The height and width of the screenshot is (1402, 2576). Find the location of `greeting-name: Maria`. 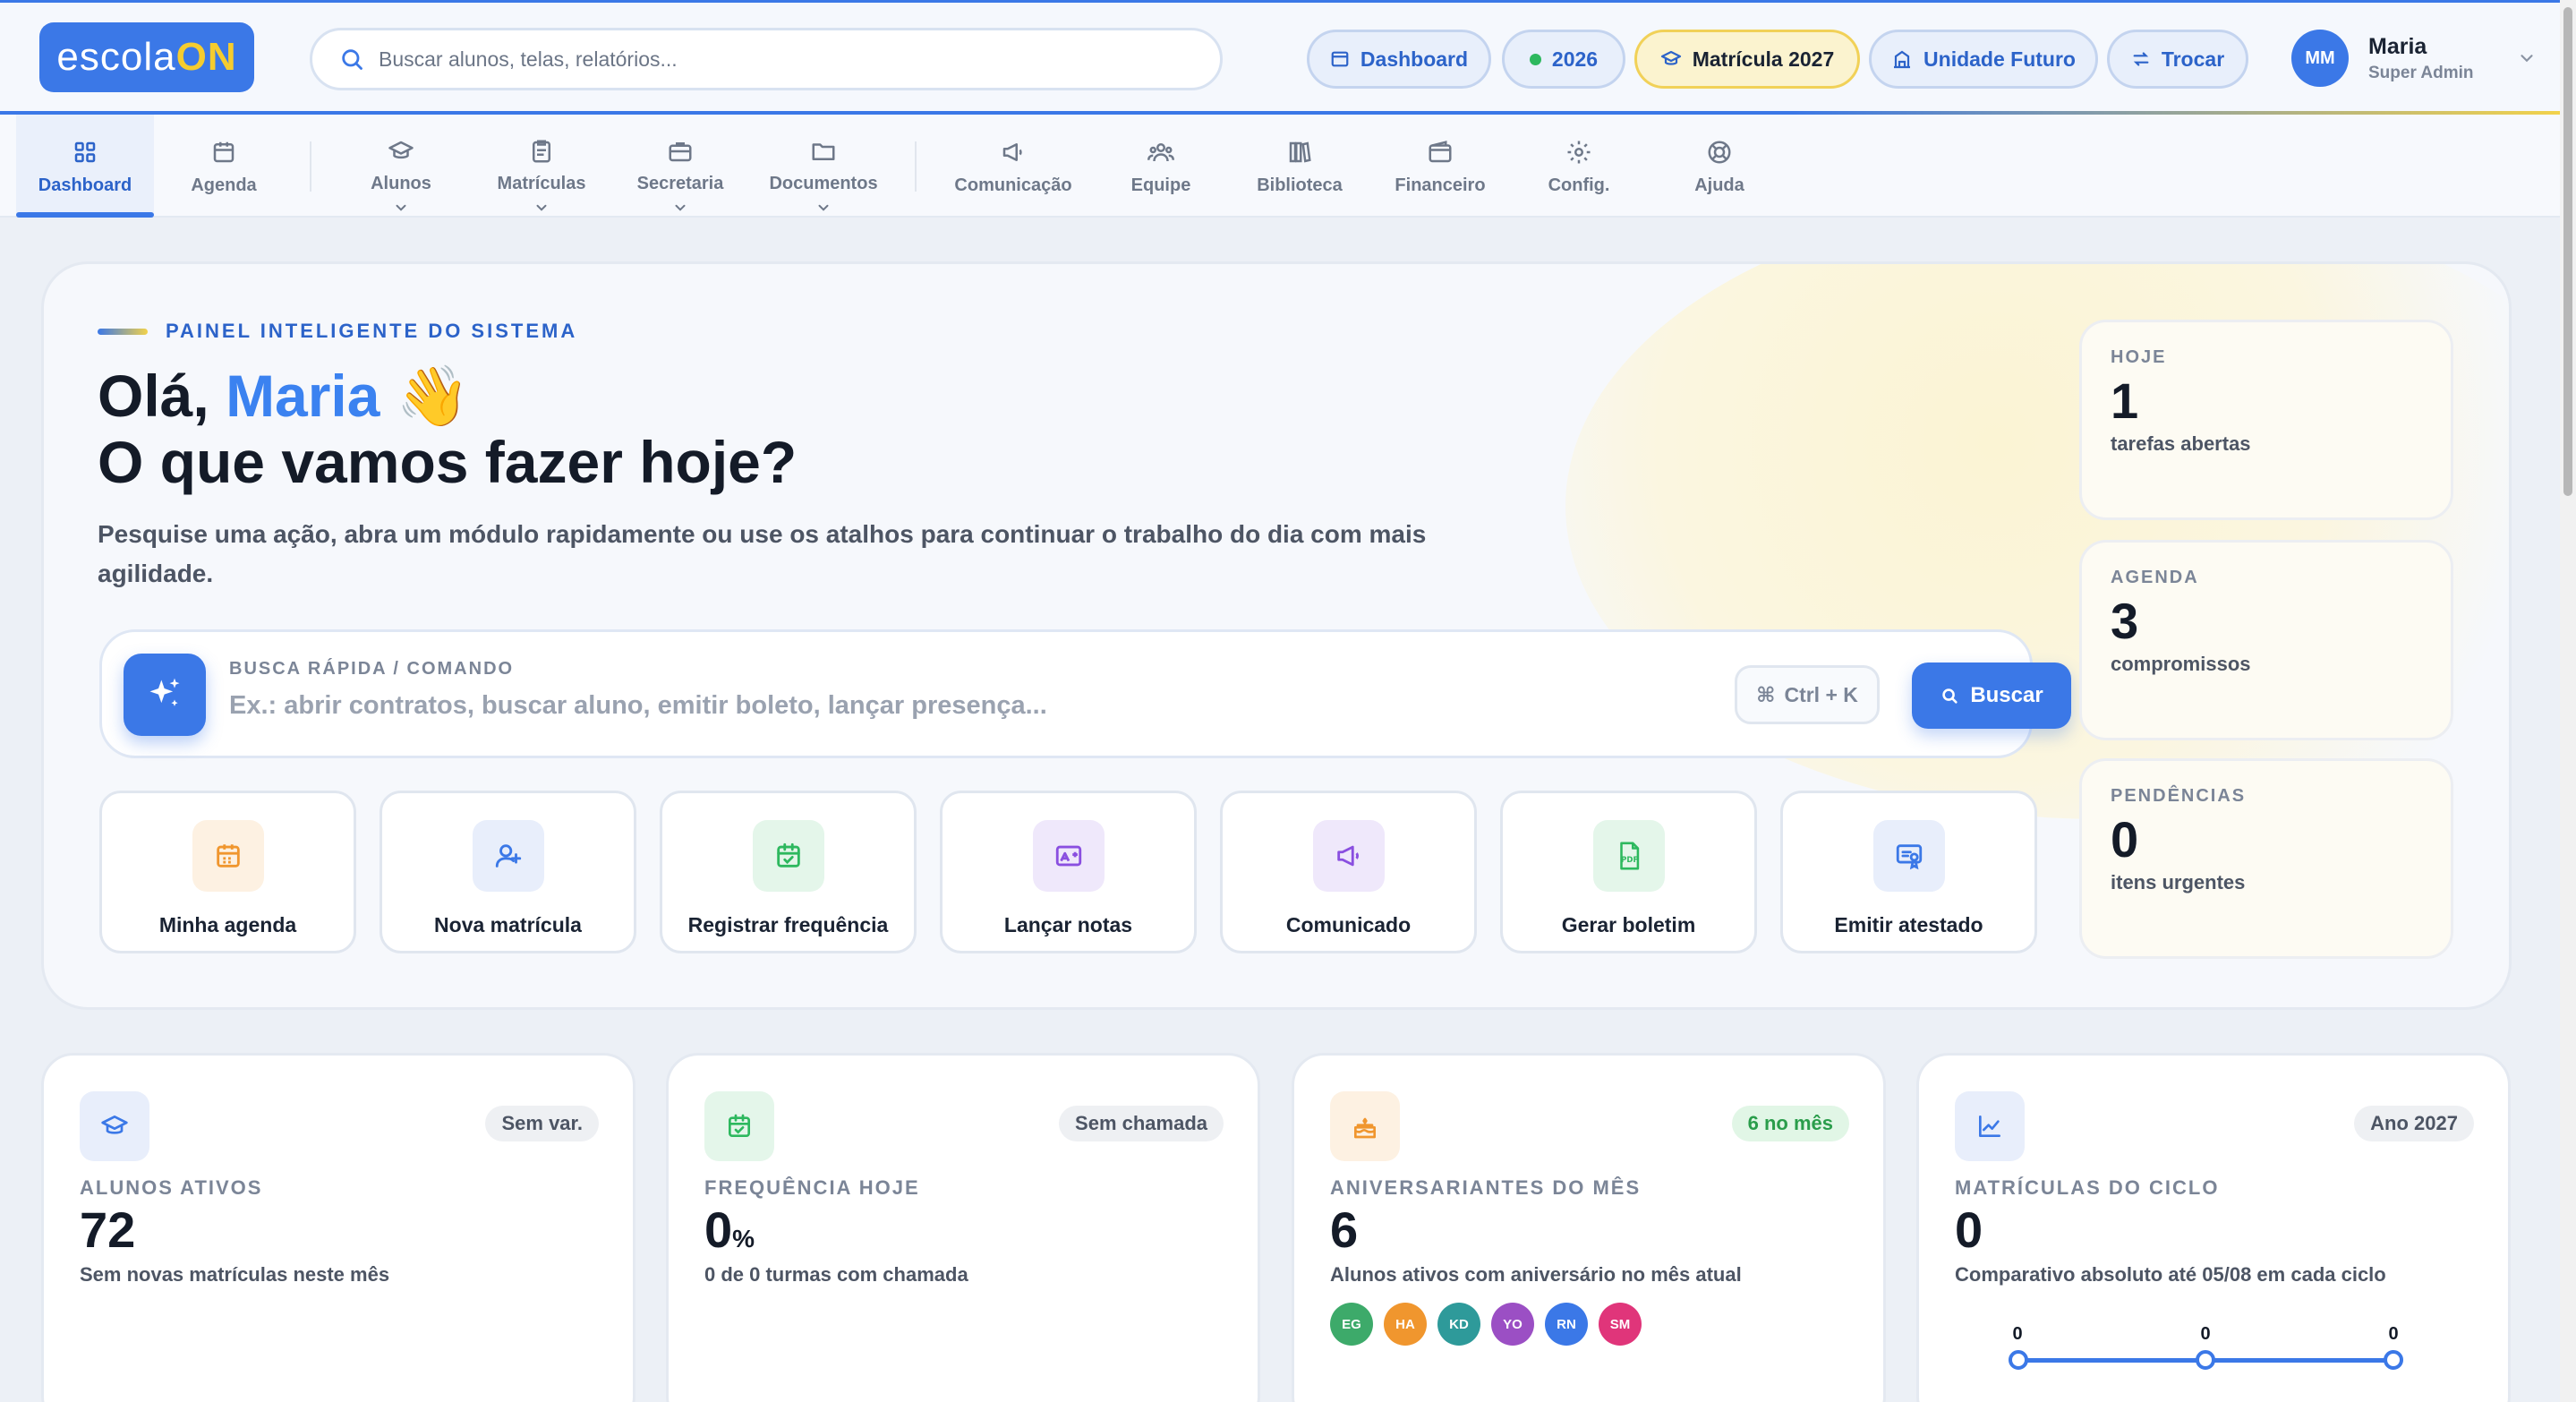

greeting-name: Maria is located at coordinates (303, 396).